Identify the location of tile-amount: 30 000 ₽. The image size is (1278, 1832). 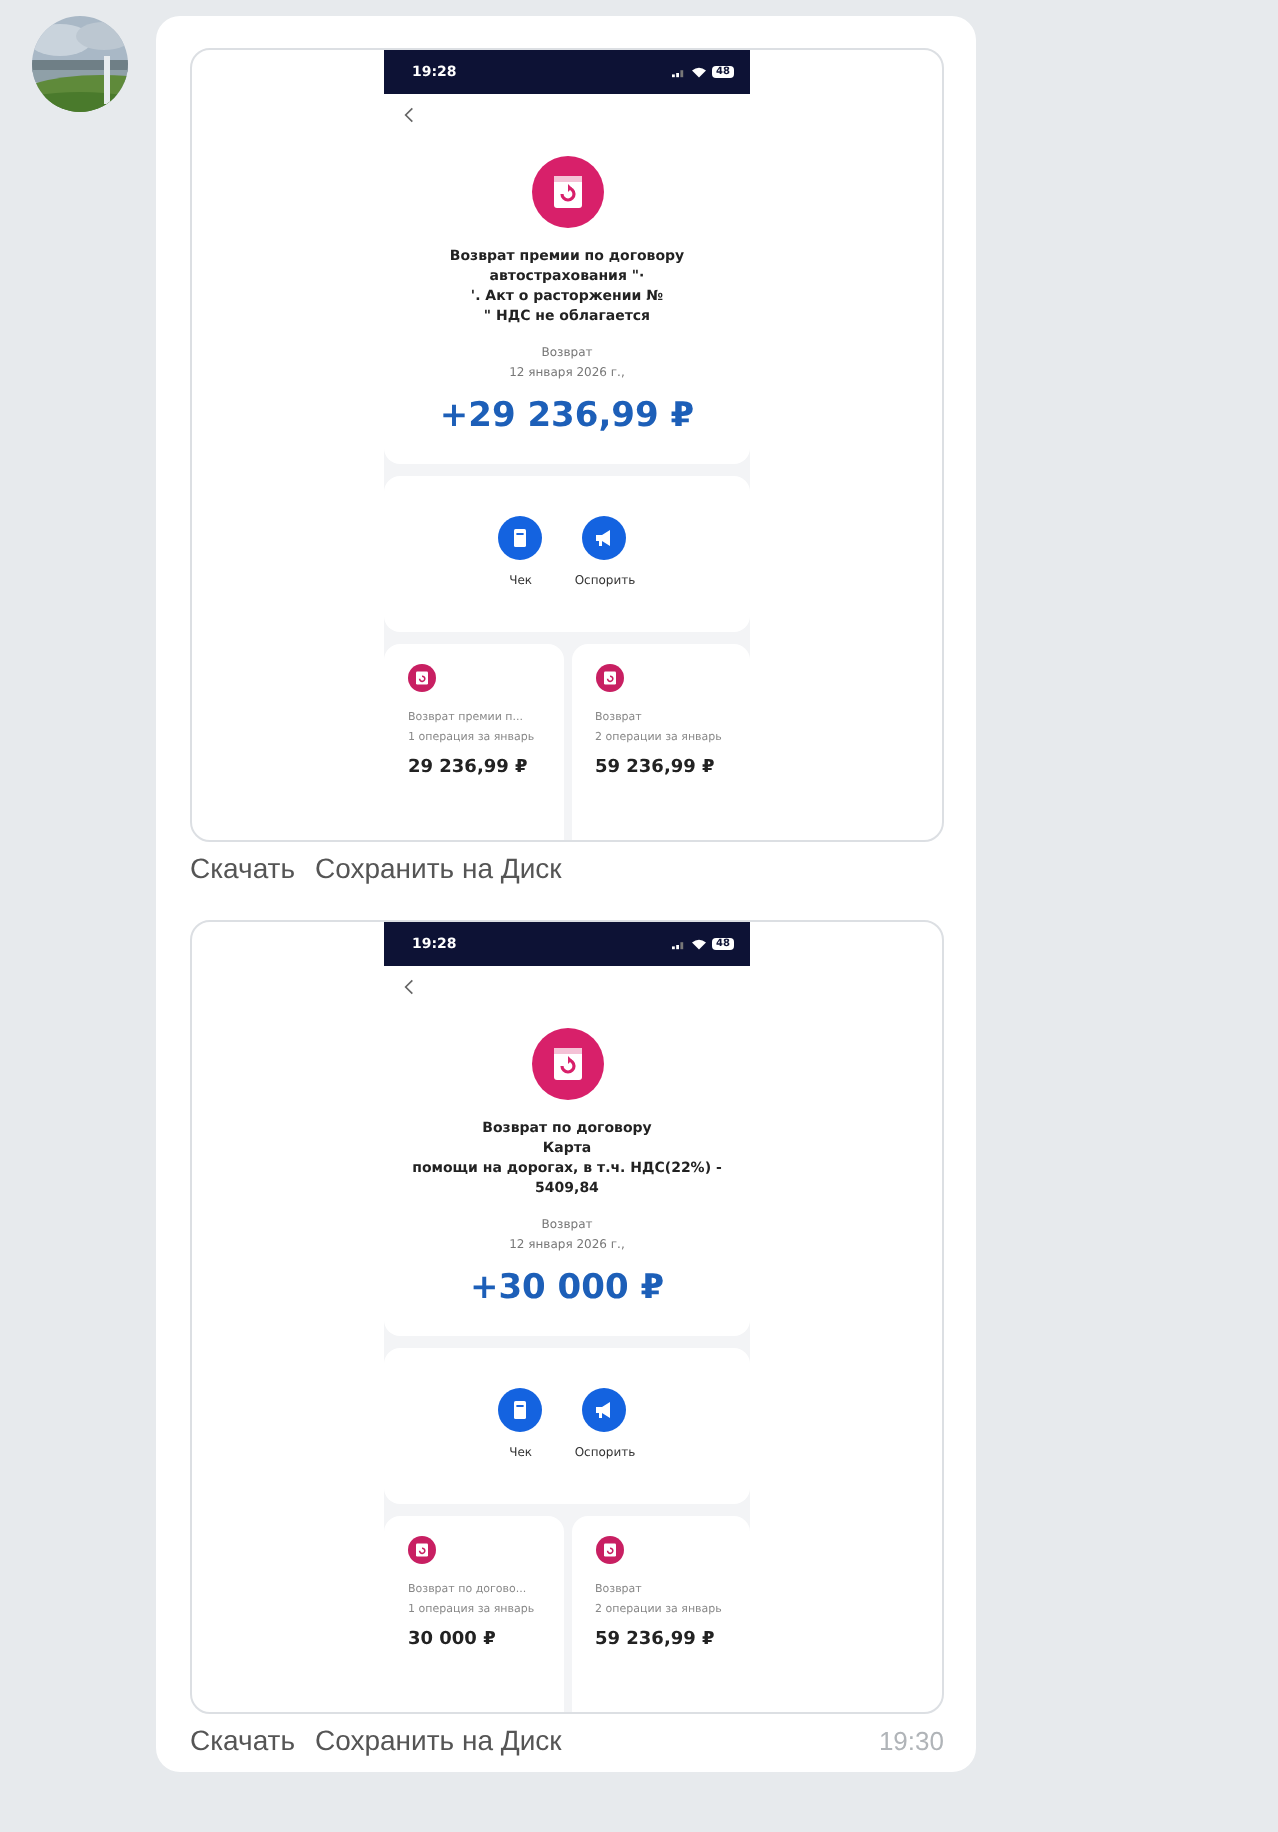
(453, 1640).